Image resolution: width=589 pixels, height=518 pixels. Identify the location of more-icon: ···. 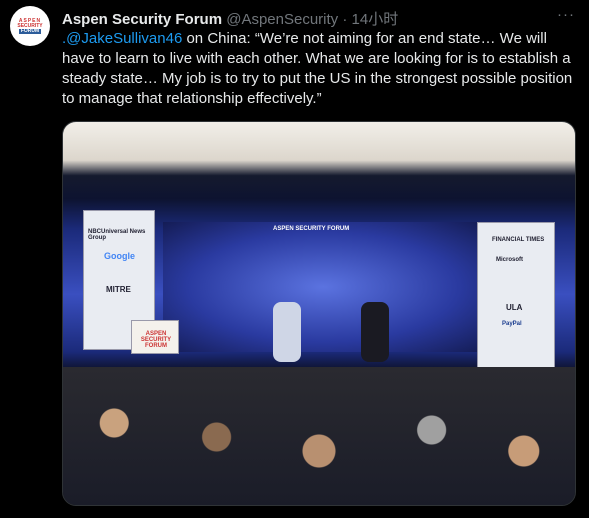
(566, 14).